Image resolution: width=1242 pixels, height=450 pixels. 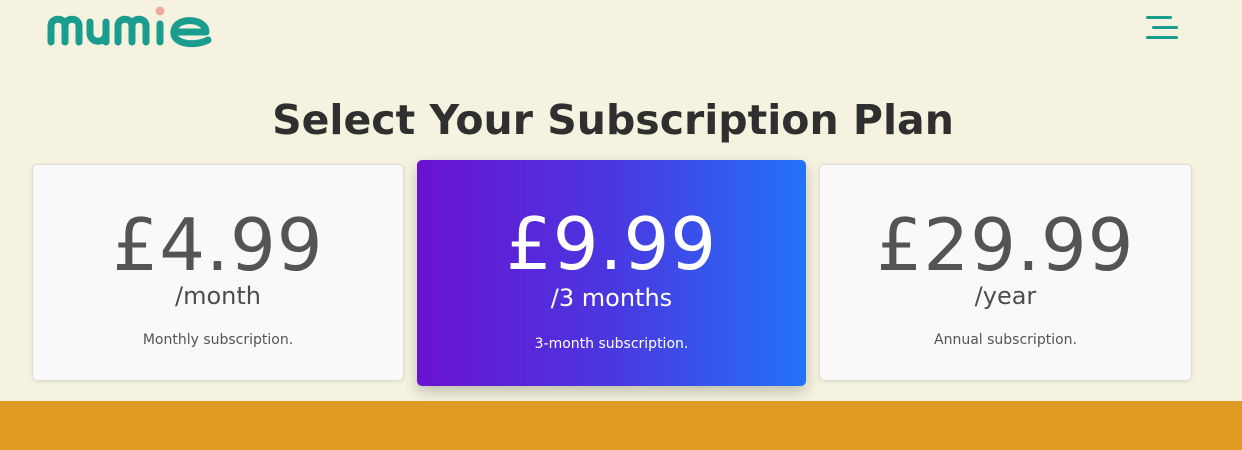 What do you see at coordinates (218, 245) in the screenshot?
I see `plan-price: £4.99` at bounding box center [218, 245].